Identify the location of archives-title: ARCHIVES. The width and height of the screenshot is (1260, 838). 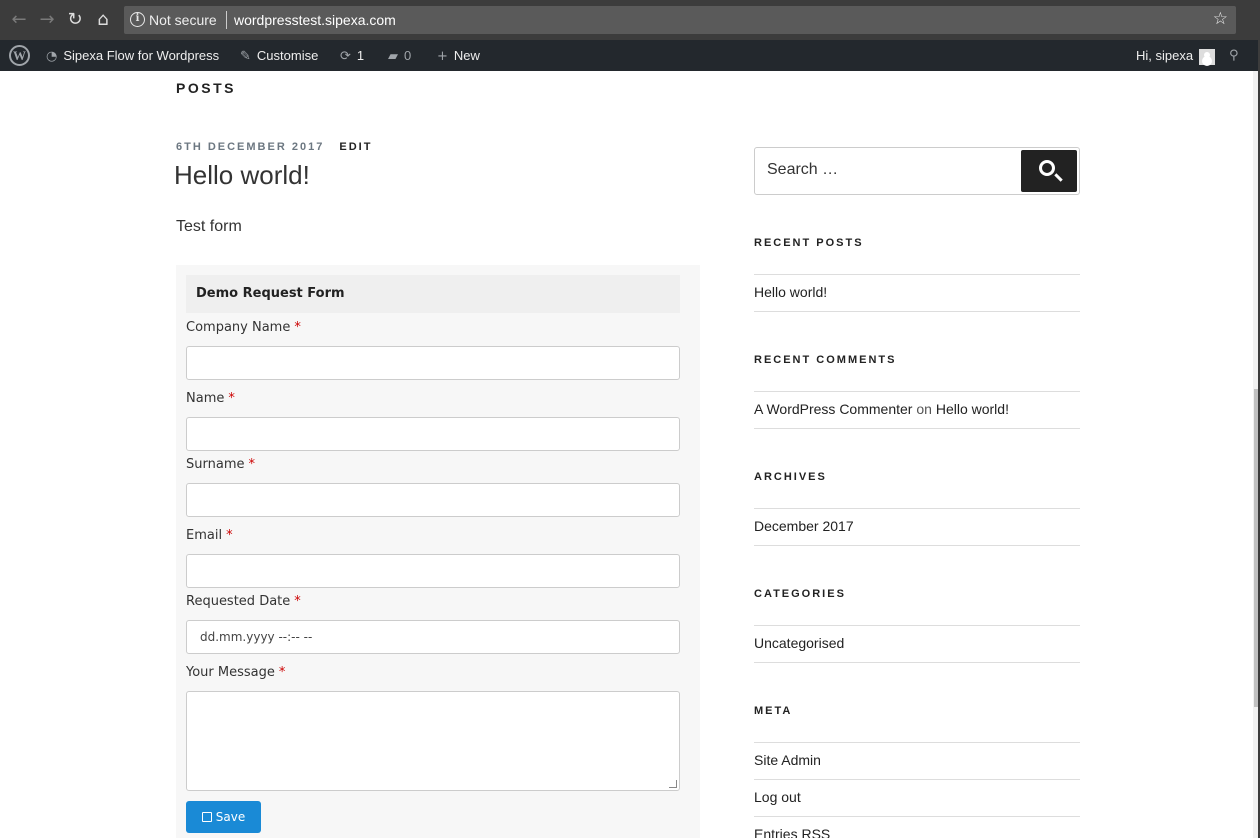
(790, 477).